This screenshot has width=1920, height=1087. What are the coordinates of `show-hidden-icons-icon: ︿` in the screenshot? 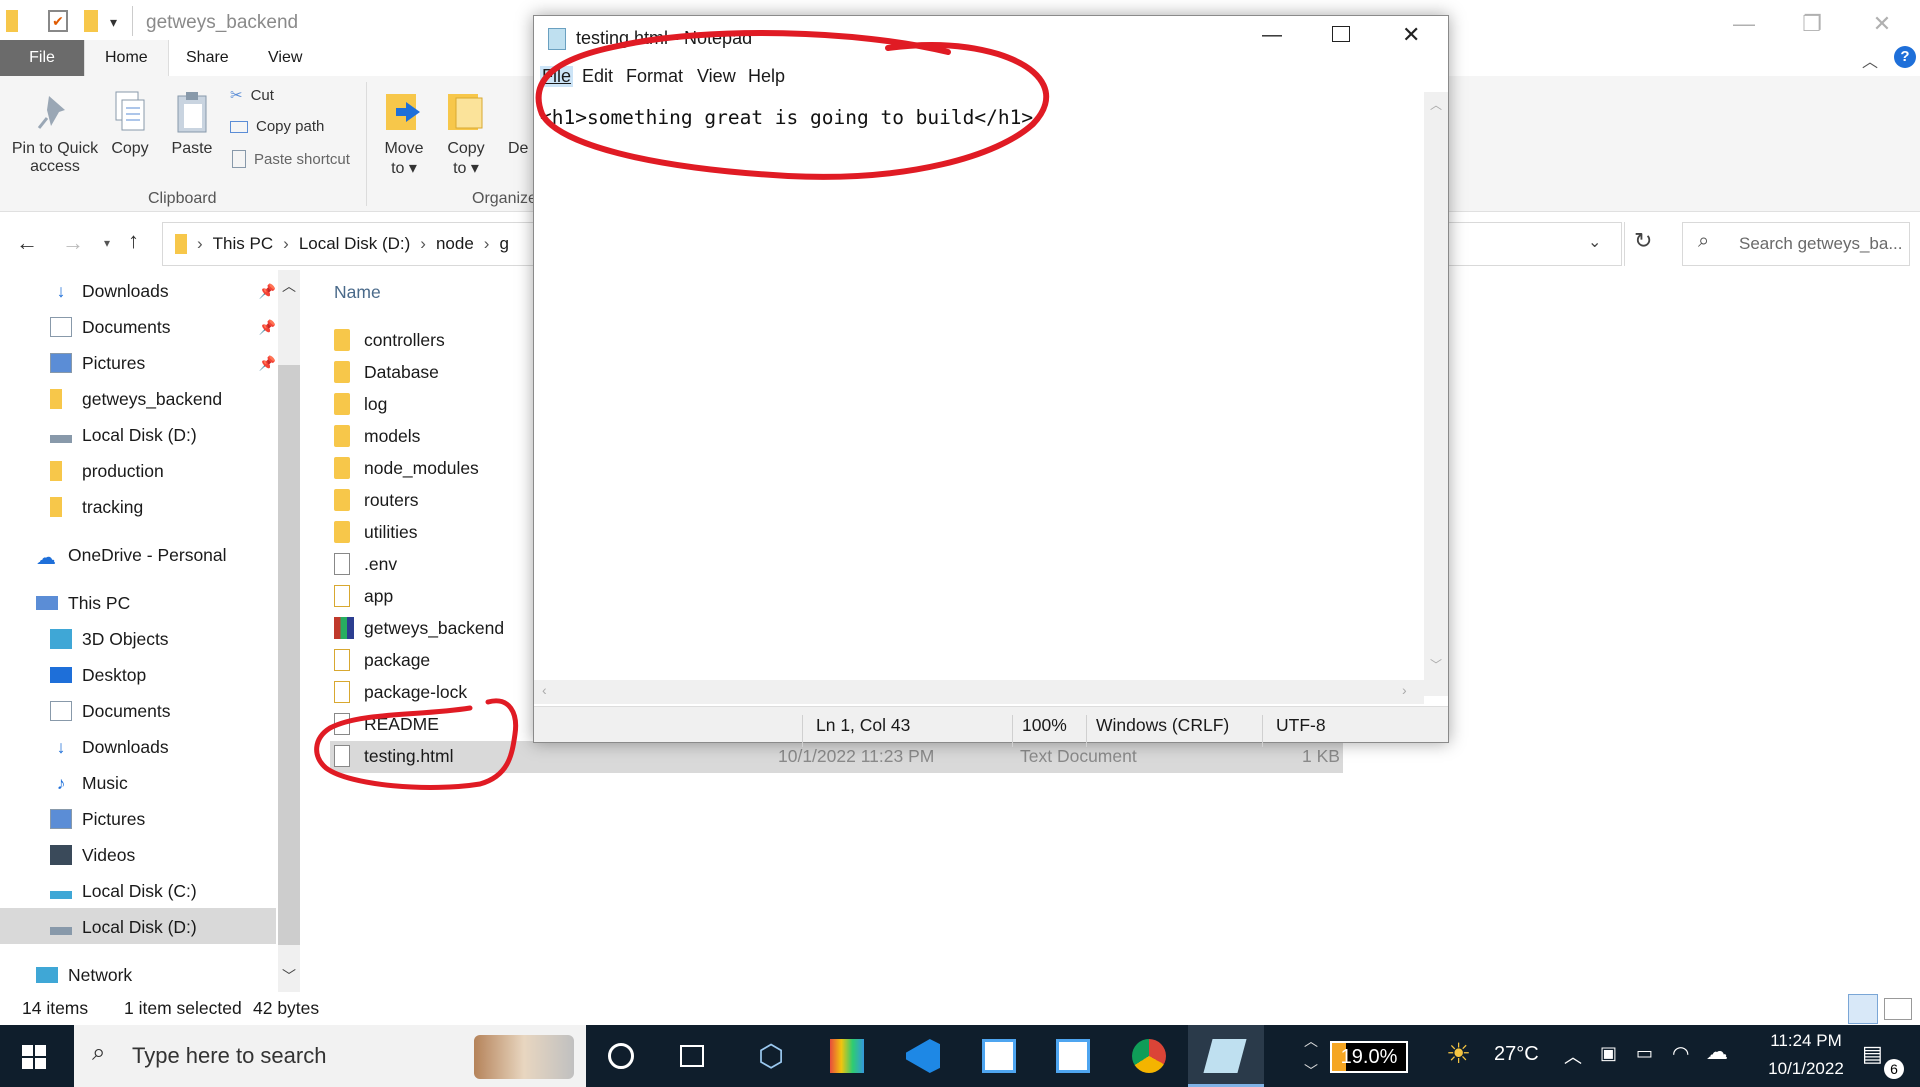 It's located at (1573, 1056).